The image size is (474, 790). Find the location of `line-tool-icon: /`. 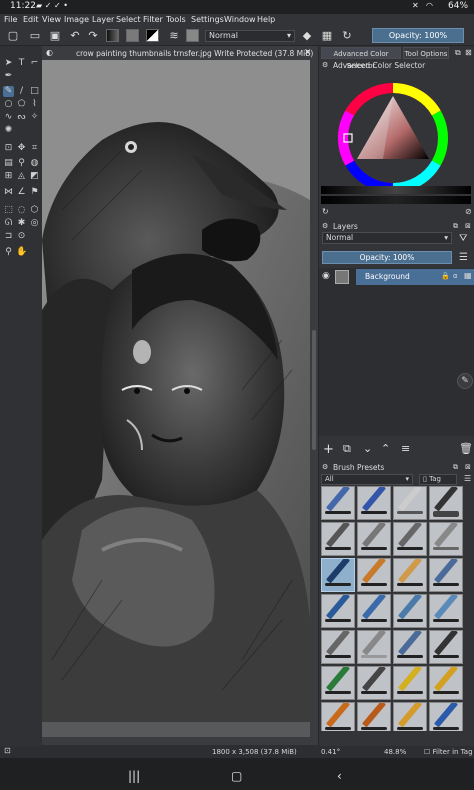

line-tool-icon: / is located at coordinates (21, 91).